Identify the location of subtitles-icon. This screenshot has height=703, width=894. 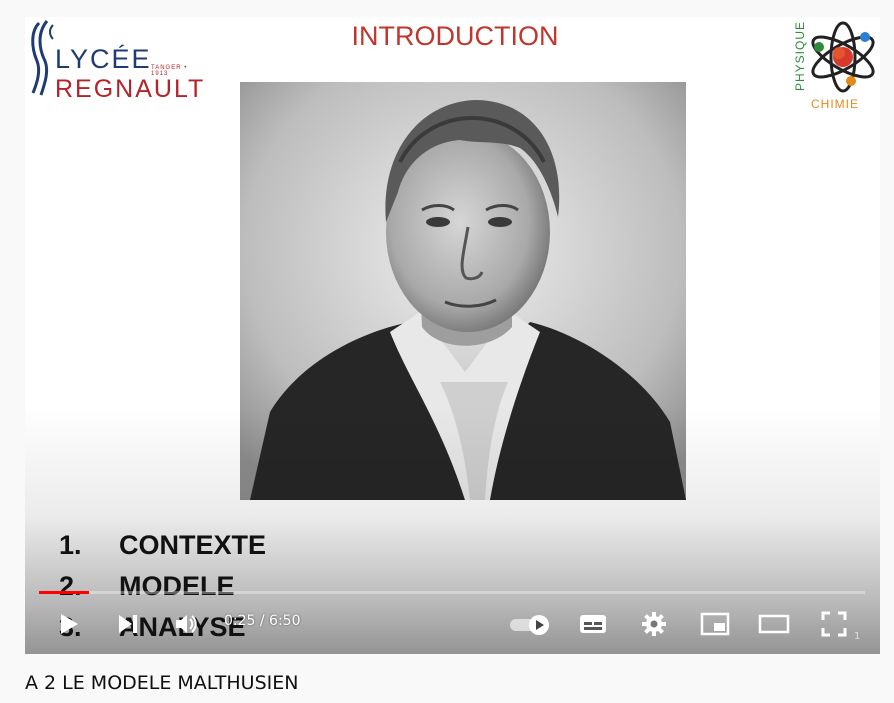
(593, 624).